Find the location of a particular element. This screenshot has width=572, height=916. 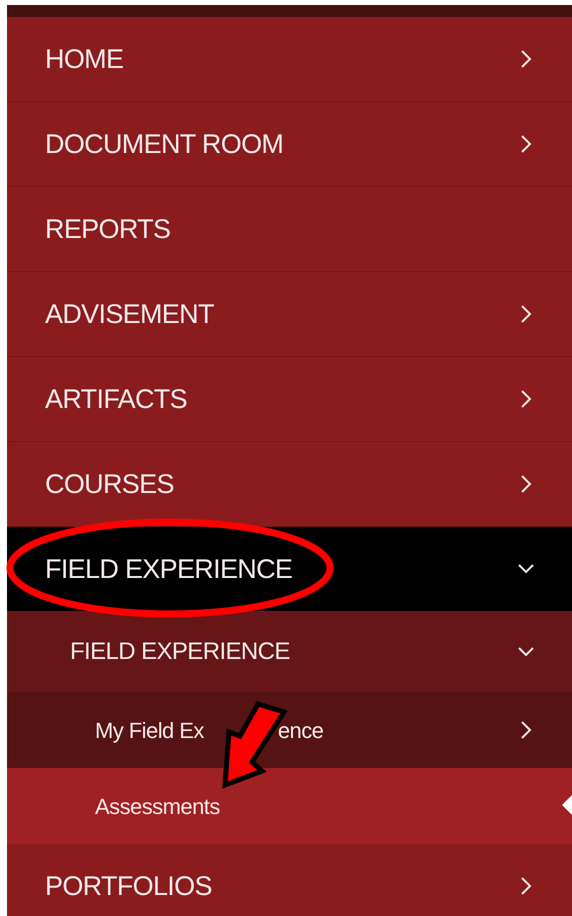

menu-item-label: REPORTS is located at coordinates (107, 229).